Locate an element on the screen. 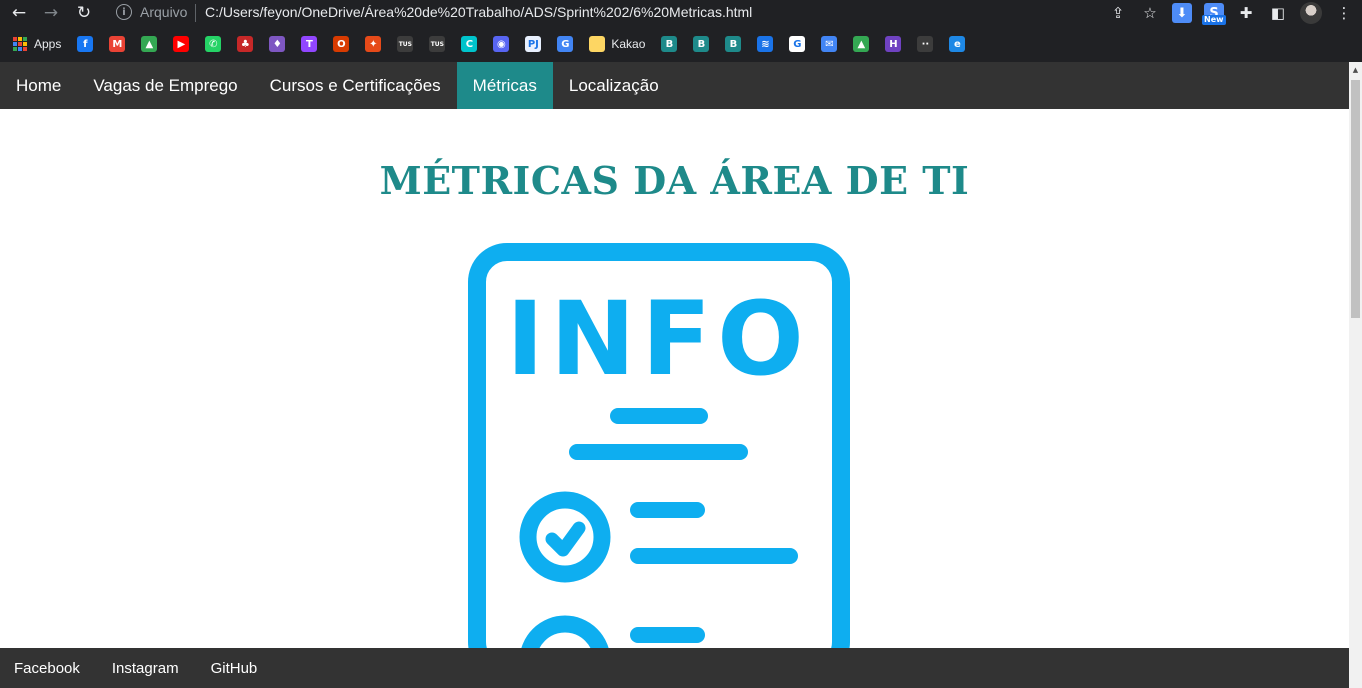 Image resolution: width=1362 pixels, height=688 pixels. bookmark-bookmark-dark: ·· is located at coordinates (925, 44).